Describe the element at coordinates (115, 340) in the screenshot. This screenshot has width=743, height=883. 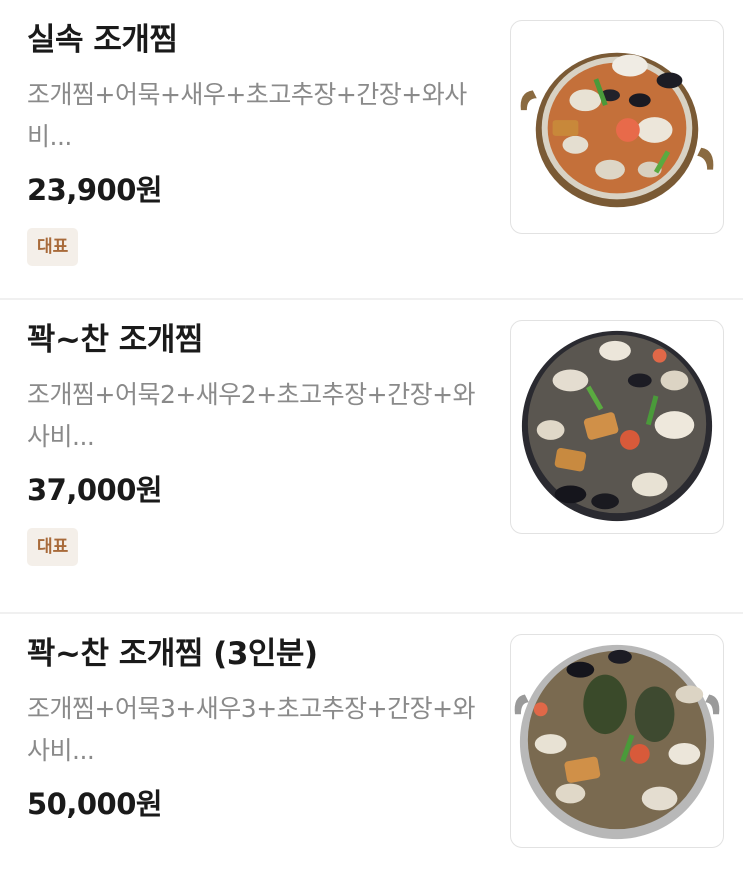
I see `menu-item-name: 꽉~찬 조개찜` at that location.